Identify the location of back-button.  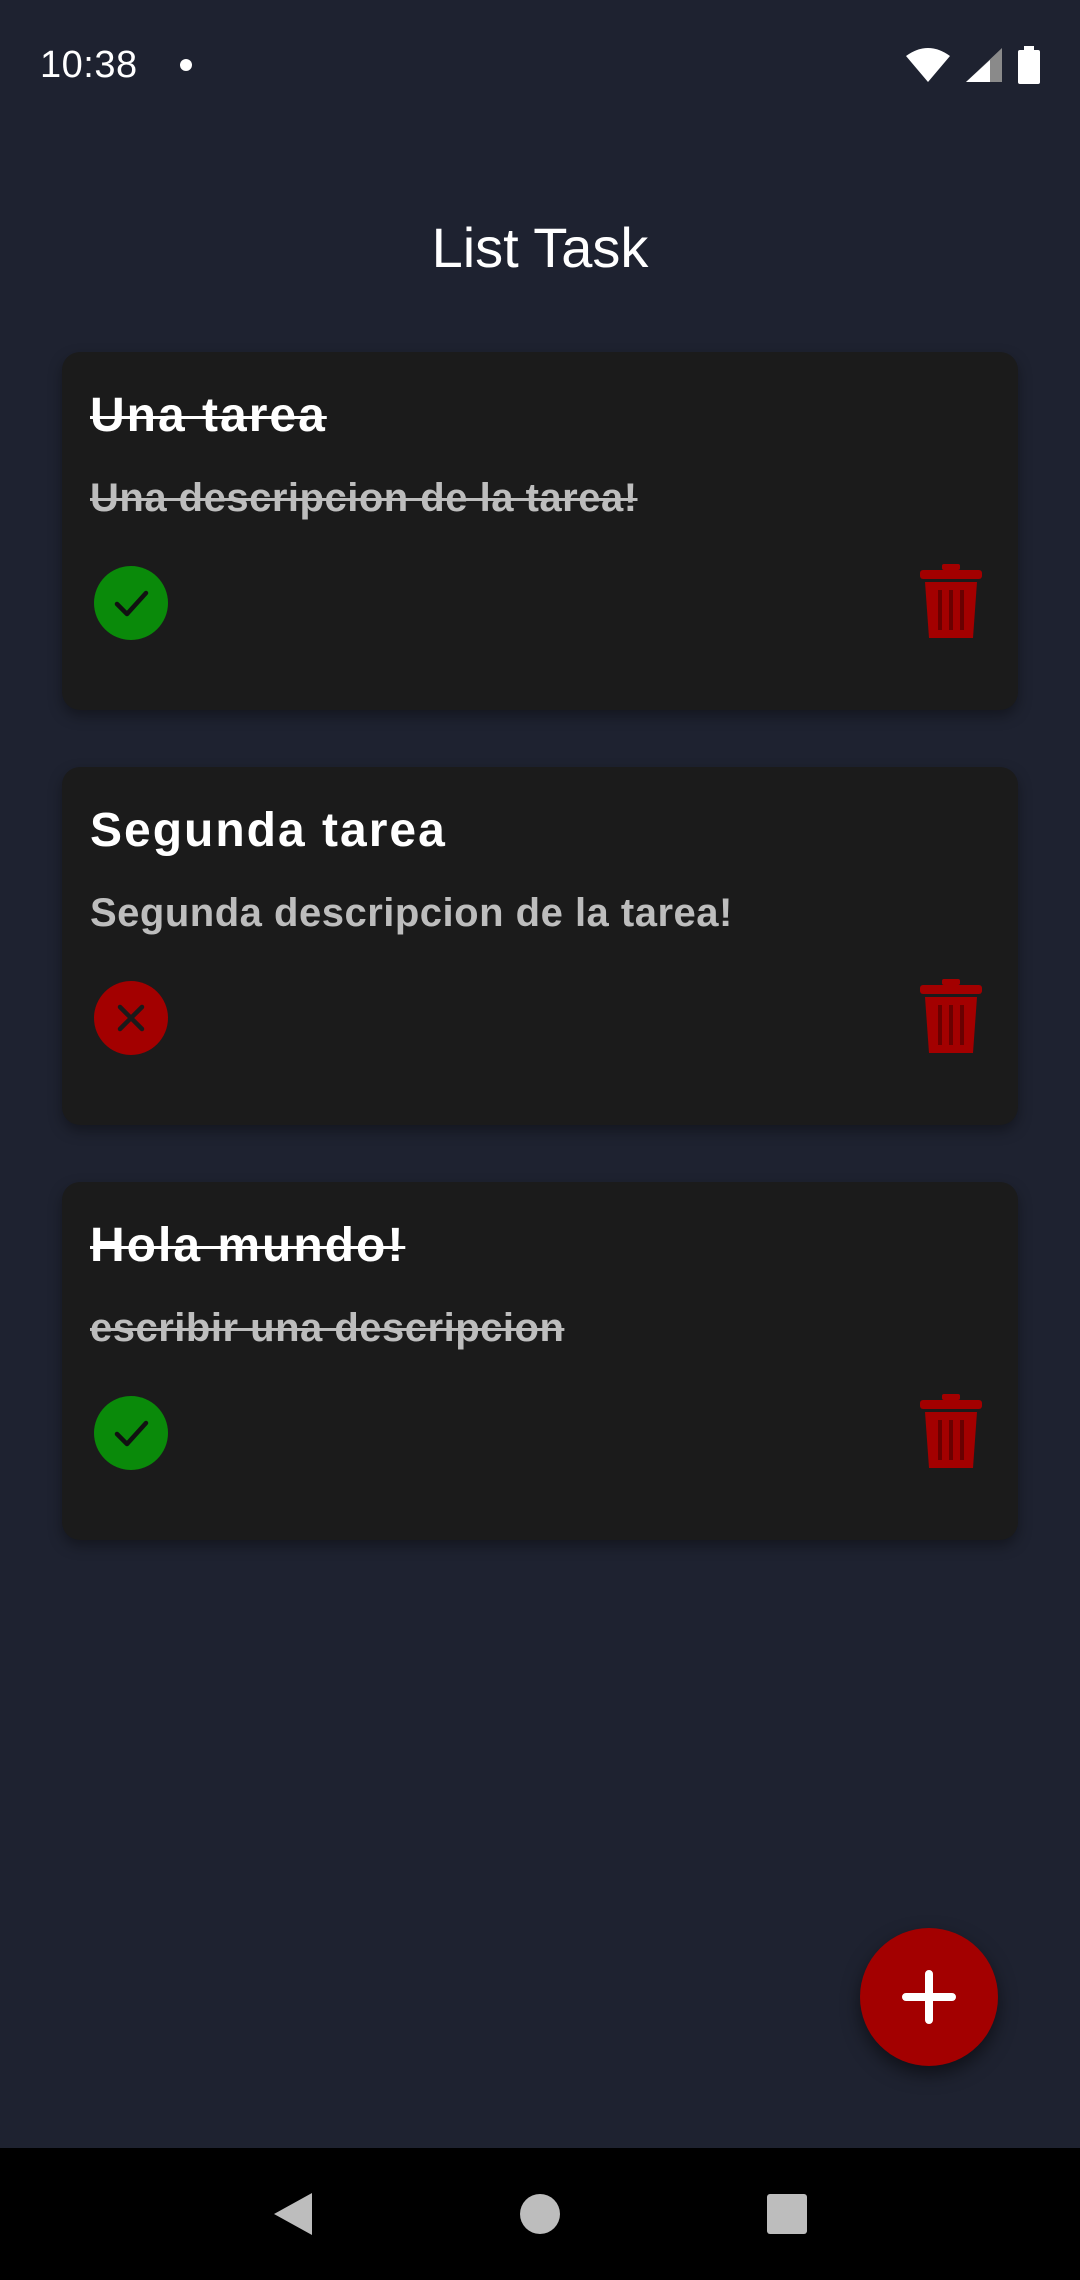
(293, 2214).